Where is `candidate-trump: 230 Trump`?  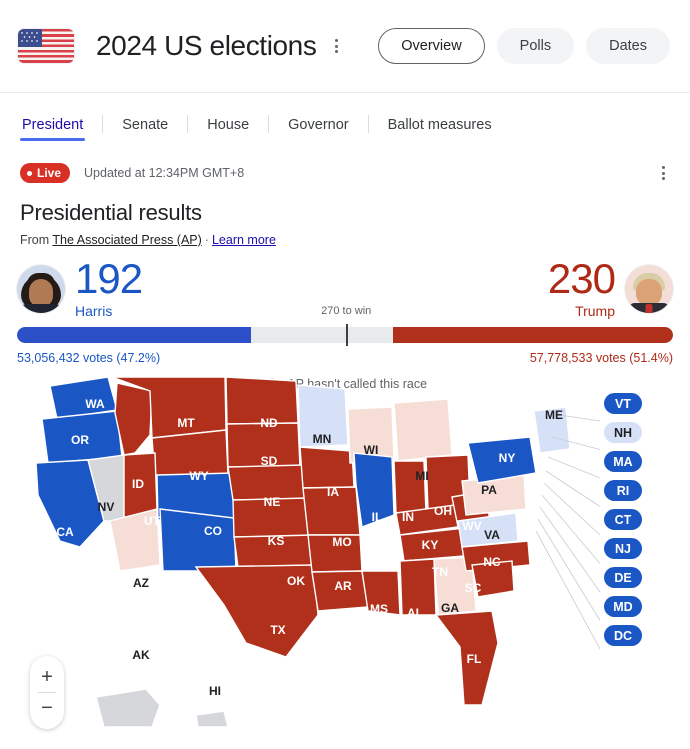
candidate-trump: 230 Trump is located at coordinates (610, 288).